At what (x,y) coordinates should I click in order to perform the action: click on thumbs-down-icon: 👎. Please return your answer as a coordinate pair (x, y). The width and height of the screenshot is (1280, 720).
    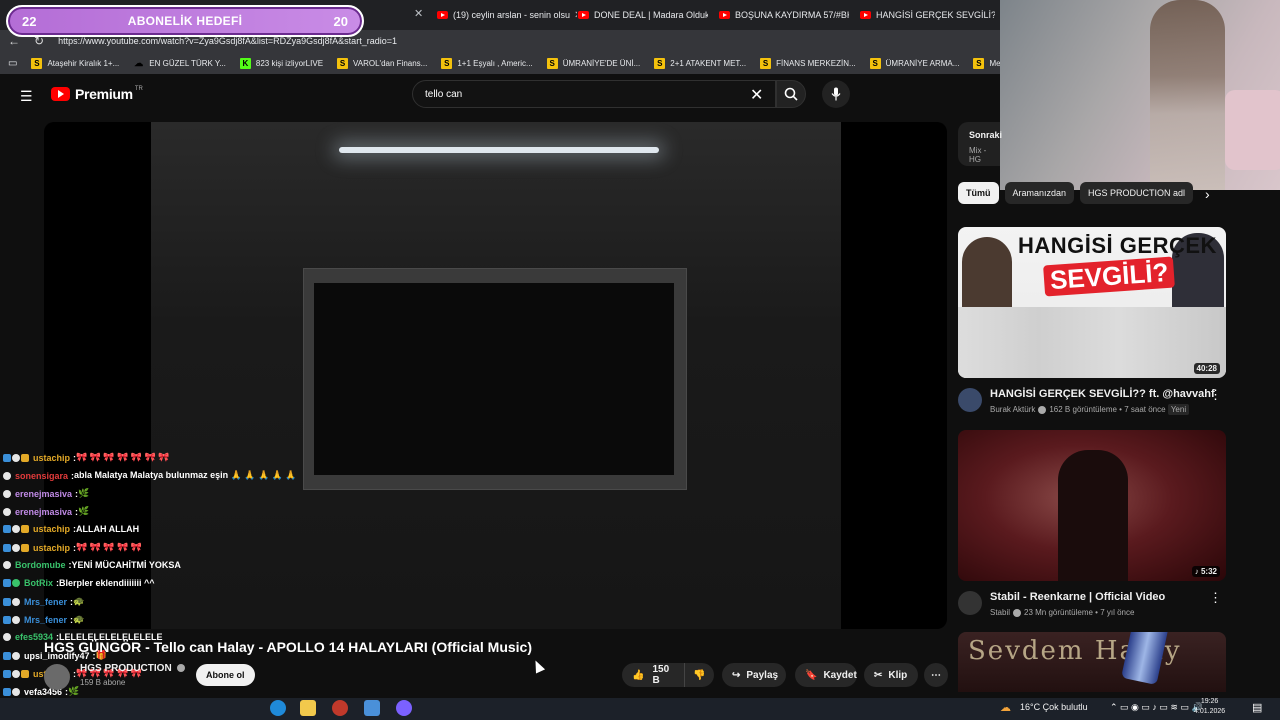
    Looking at the image, I should click on (699, 675).